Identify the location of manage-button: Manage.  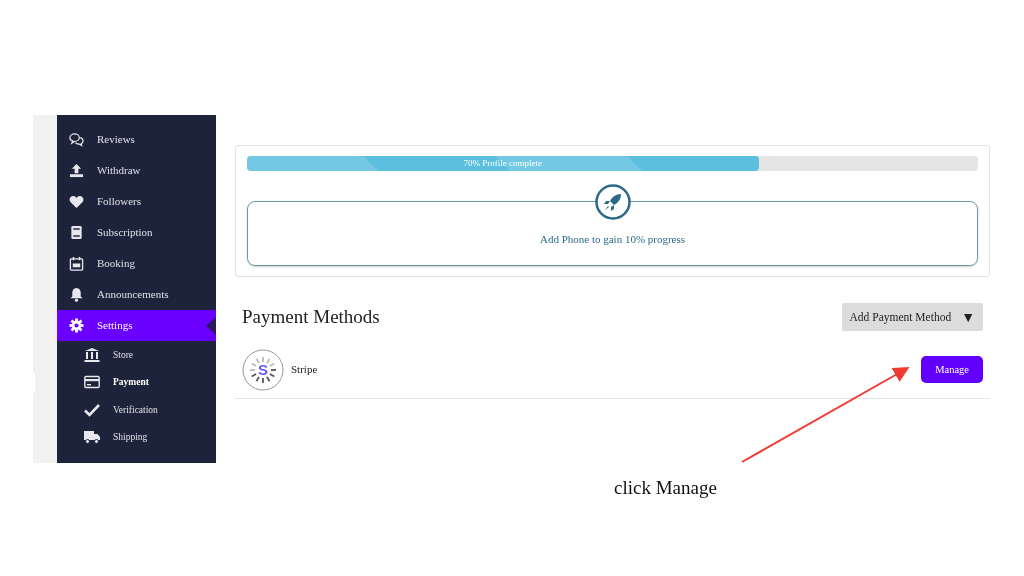
(952, 369).